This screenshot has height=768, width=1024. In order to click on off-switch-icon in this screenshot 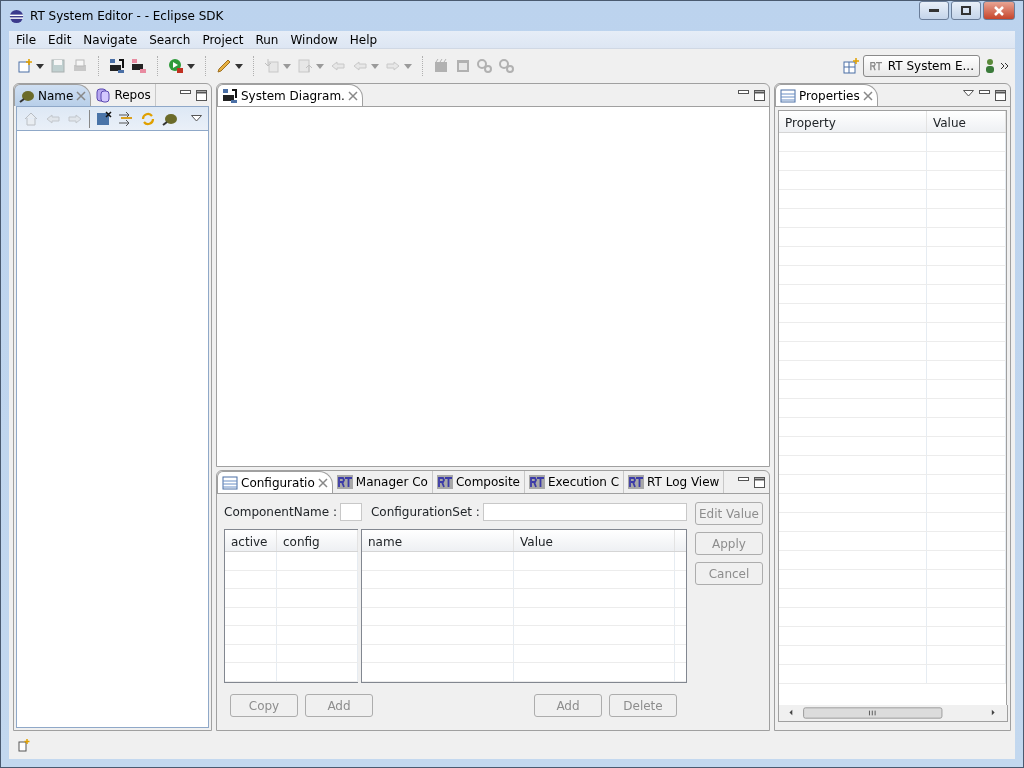, I will do `click(139, 66)`.